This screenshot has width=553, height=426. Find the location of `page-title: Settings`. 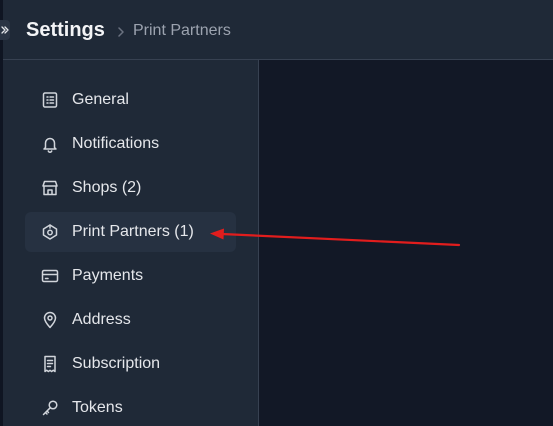

page-title: Settings is located at coordinates (65, 30).